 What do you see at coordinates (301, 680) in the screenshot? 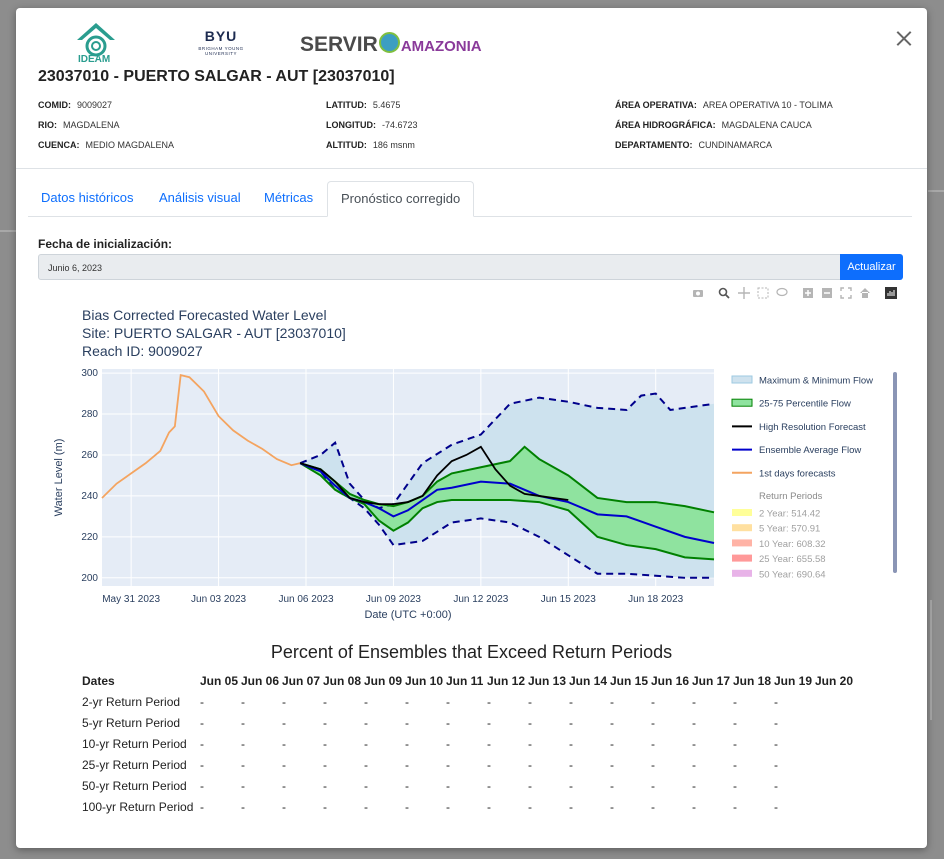
I see `table-header-cell: Jun 07` at bounding box center [301, 680].